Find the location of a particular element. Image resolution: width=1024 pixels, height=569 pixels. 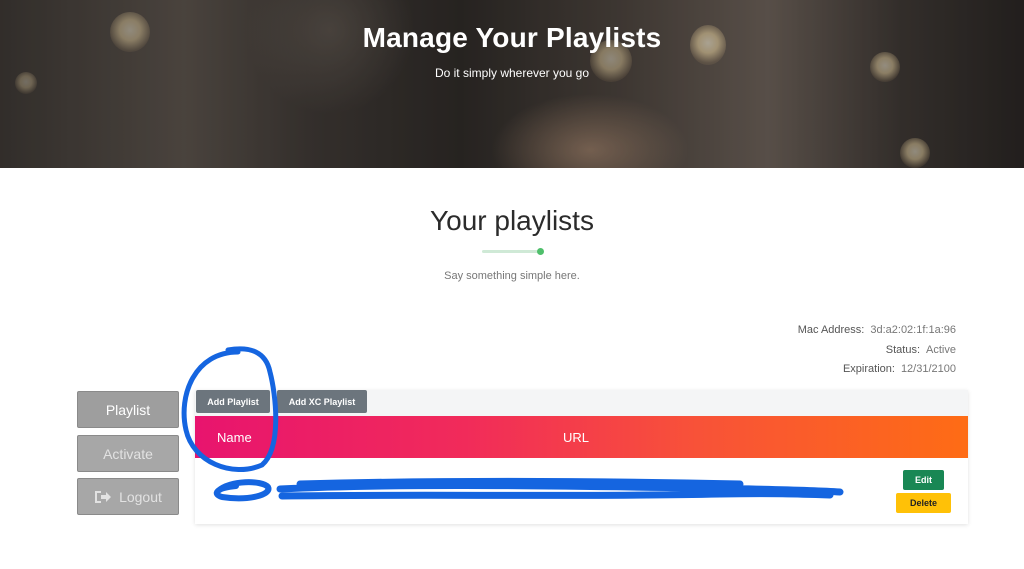

title-divider is located at coordinates (510, 251).